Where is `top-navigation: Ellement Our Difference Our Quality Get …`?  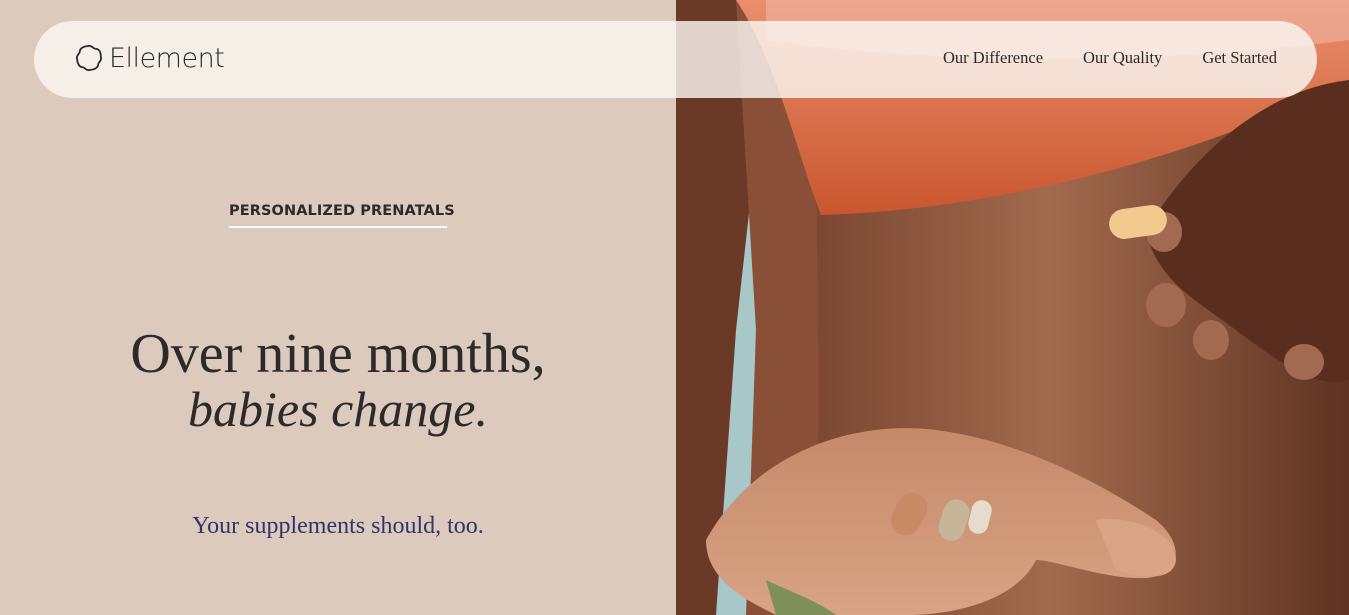
top-navigation: Ellement Our Difference Our Quality Get … is located at coordinates (675, 59).